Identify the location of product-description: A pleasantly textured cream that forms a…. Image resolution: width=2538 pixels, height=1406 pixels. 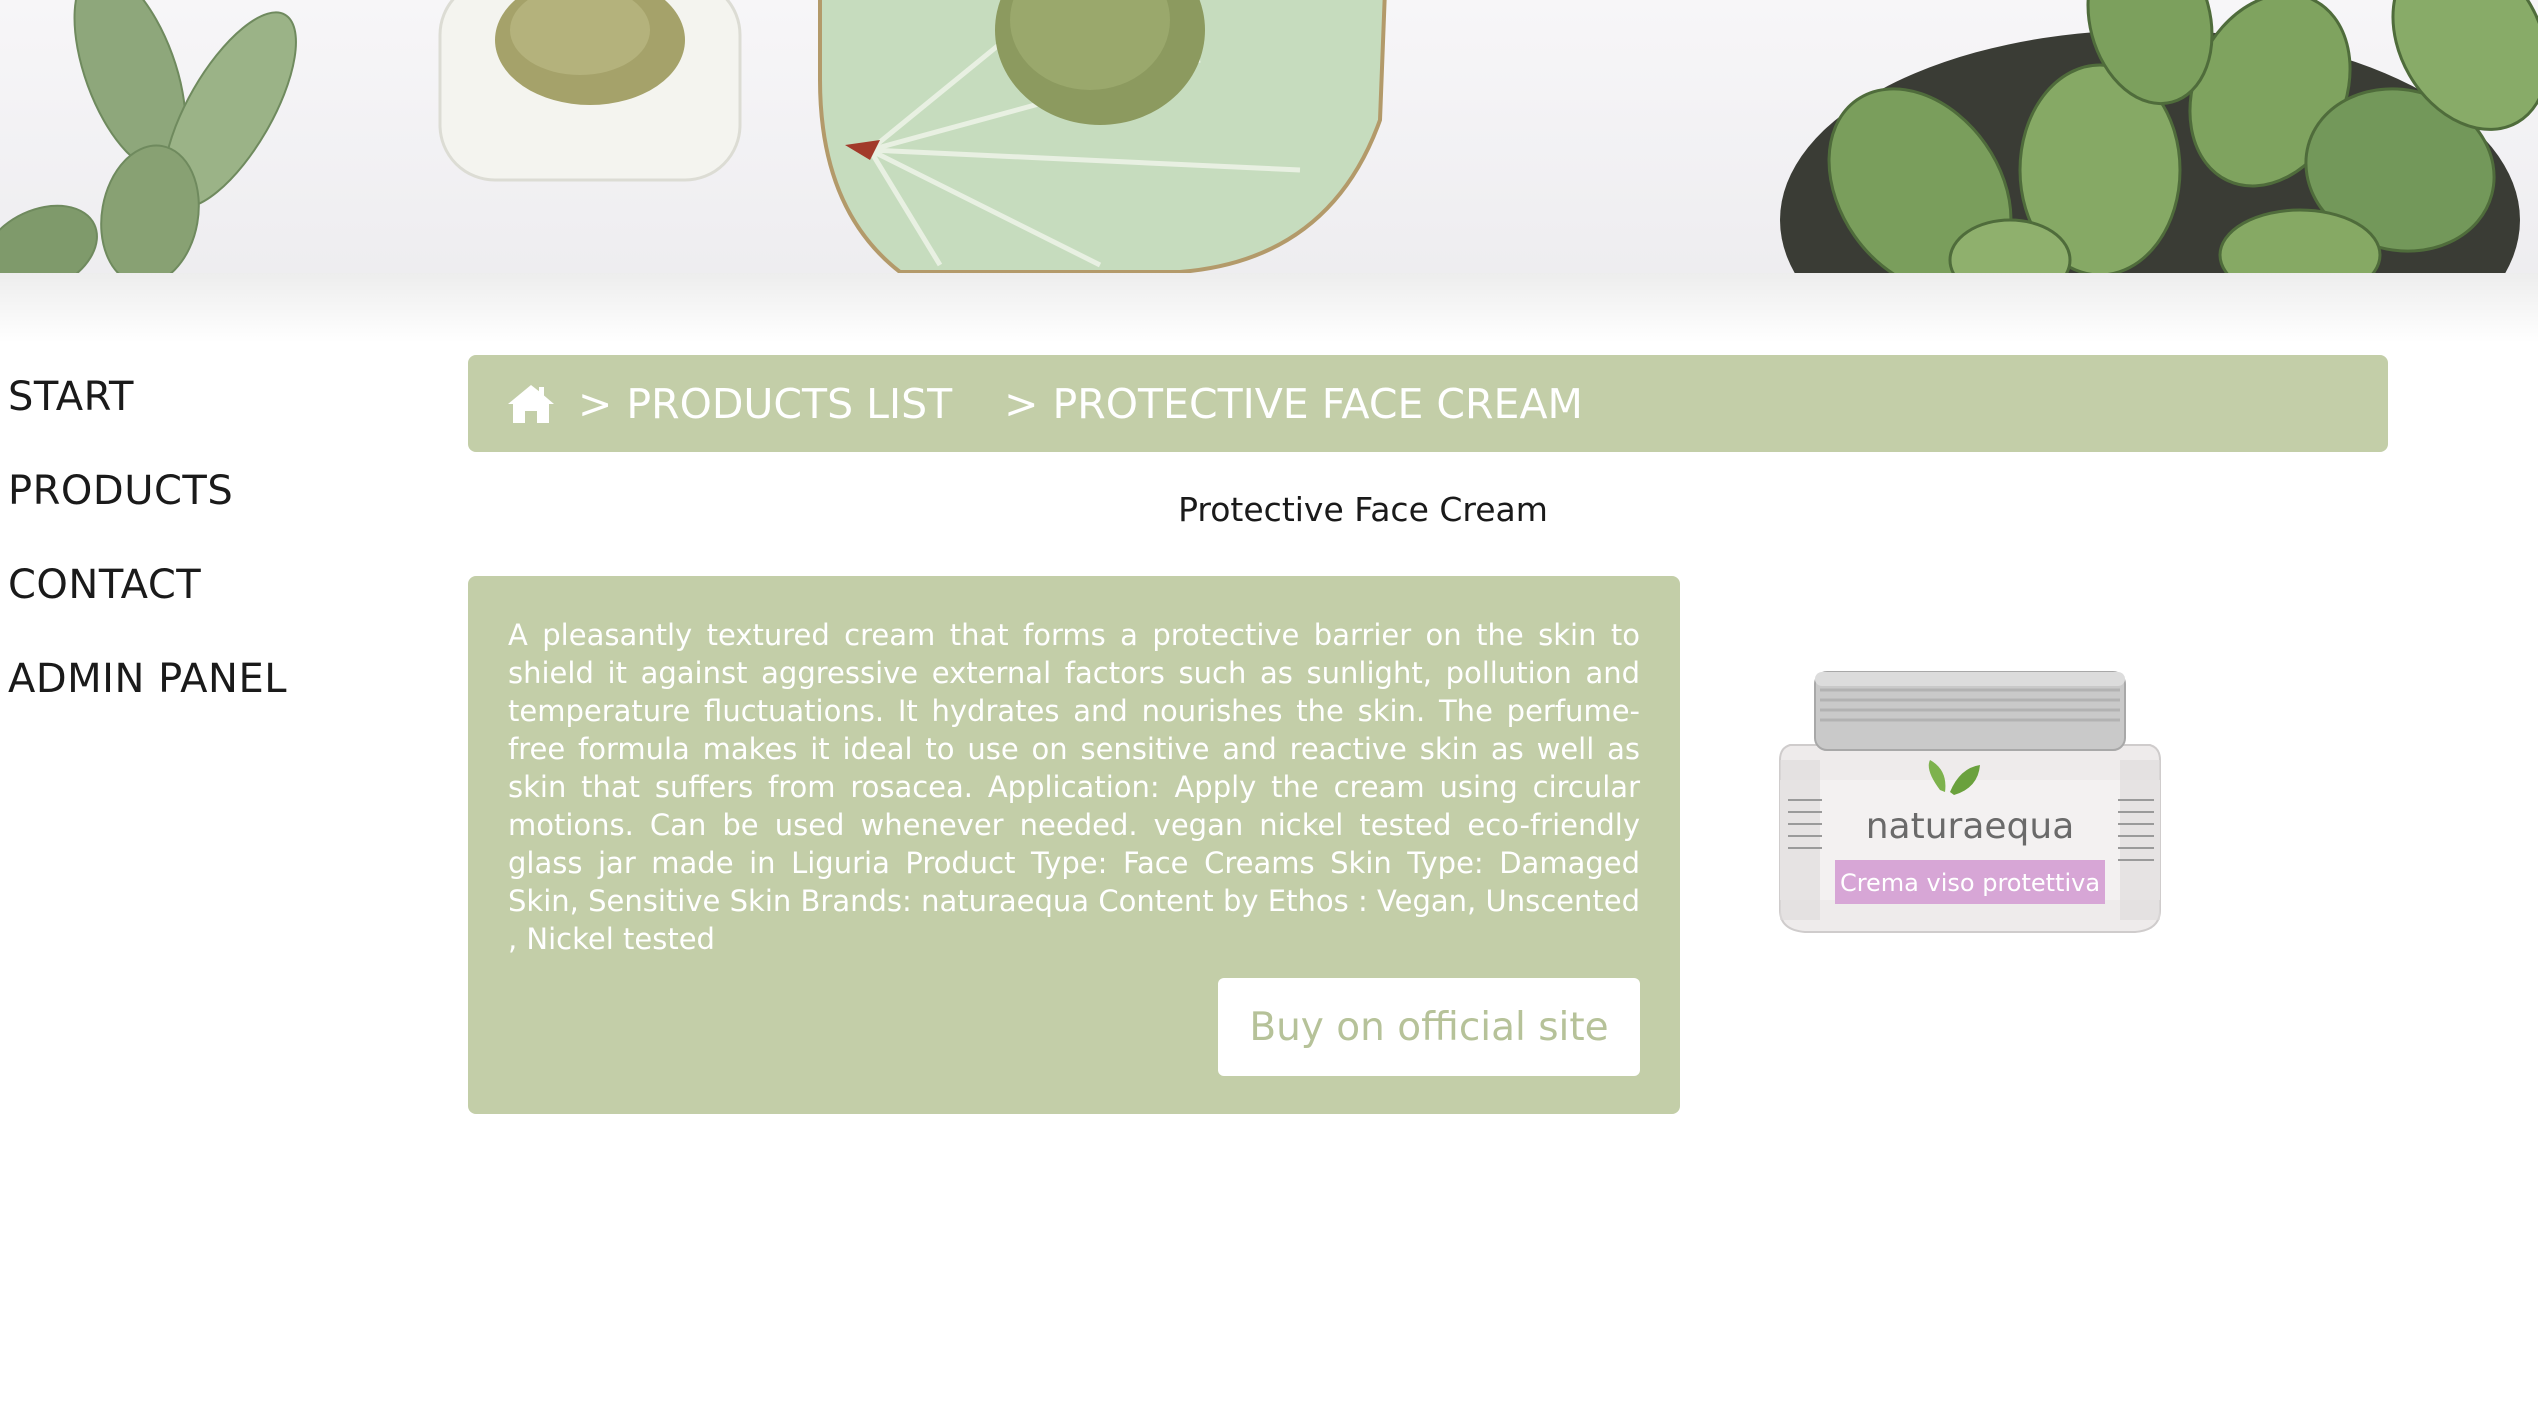
(1074, 787).